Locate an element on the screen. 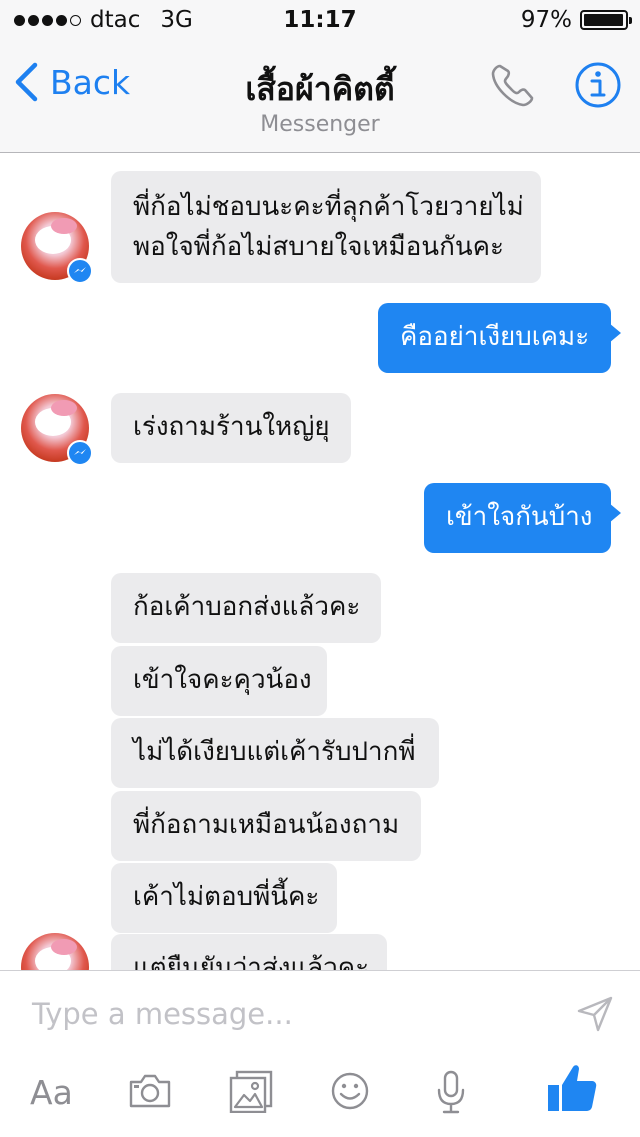 The image size is (640, 1137). photo-icon is located at coordinates (251, 1092).